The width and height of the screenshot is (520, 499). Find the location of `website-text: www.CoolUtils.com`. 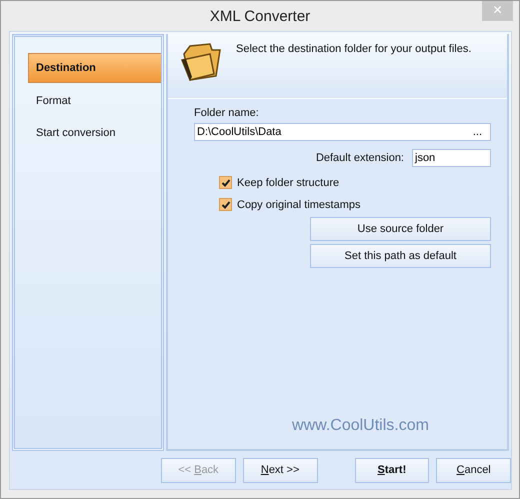

website-text: www.CoolUtils.com is located at coordinates (360, 426).